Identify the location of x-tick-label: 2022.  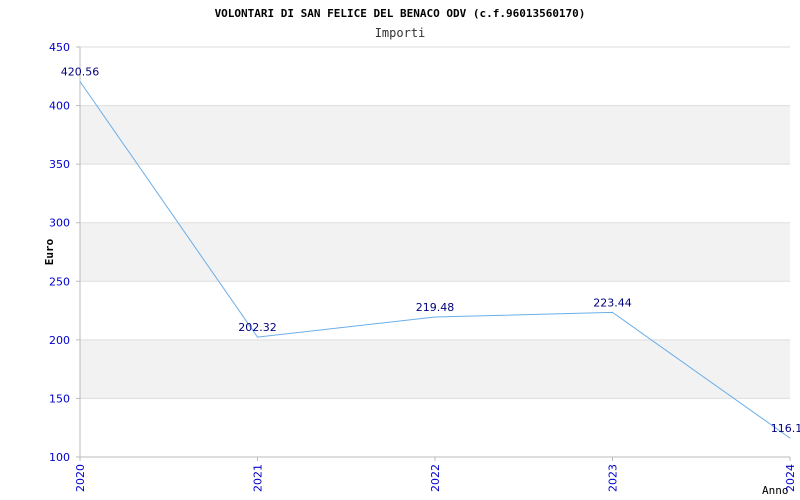
(435, 478).